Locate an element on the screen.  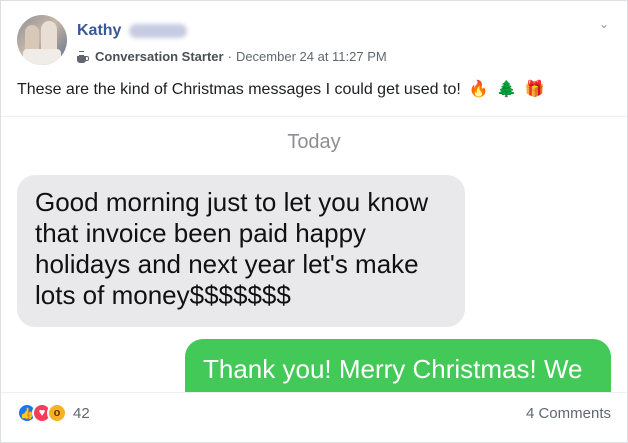
coffee-cup-icon is located at coordinates (83, 56).